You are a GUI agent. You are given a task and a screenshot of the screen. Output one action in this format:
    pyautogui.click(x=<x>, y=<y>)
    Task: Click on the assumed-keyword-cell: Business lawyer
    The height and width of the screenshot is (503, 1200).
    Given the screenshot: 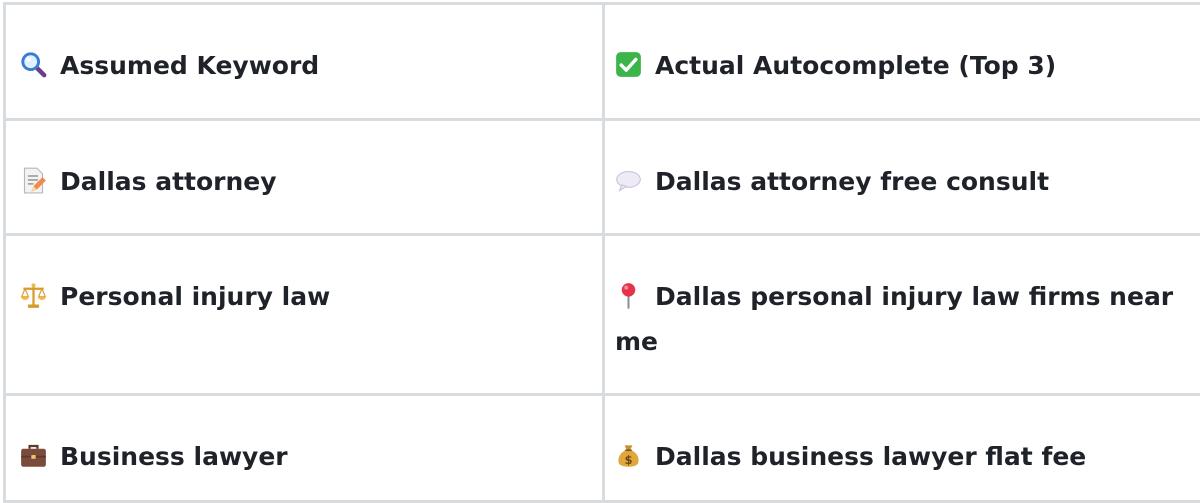 What is the action you would take?
    pyautogui.click(x=304, y=448)
    